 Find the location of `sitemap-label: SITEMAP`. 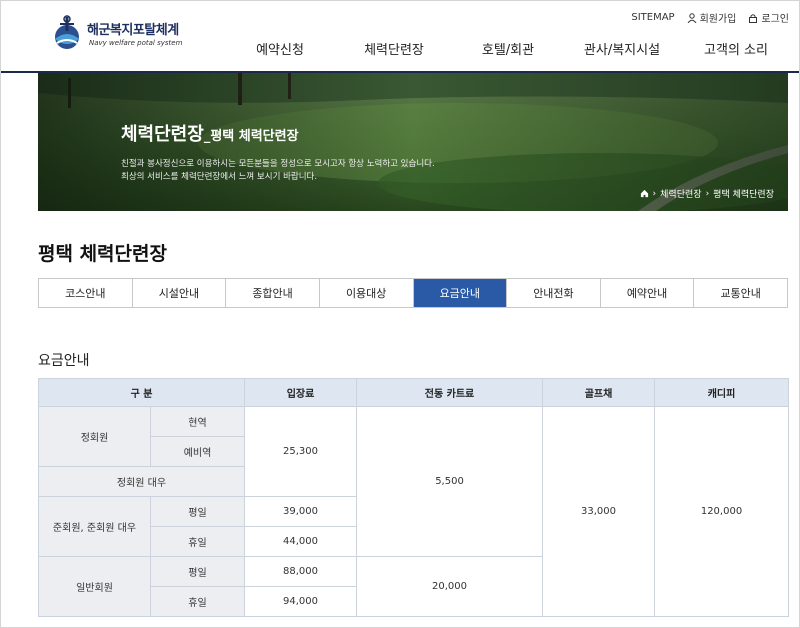

sitemap-label: SITEMAP is located at coordinates (653, 17).